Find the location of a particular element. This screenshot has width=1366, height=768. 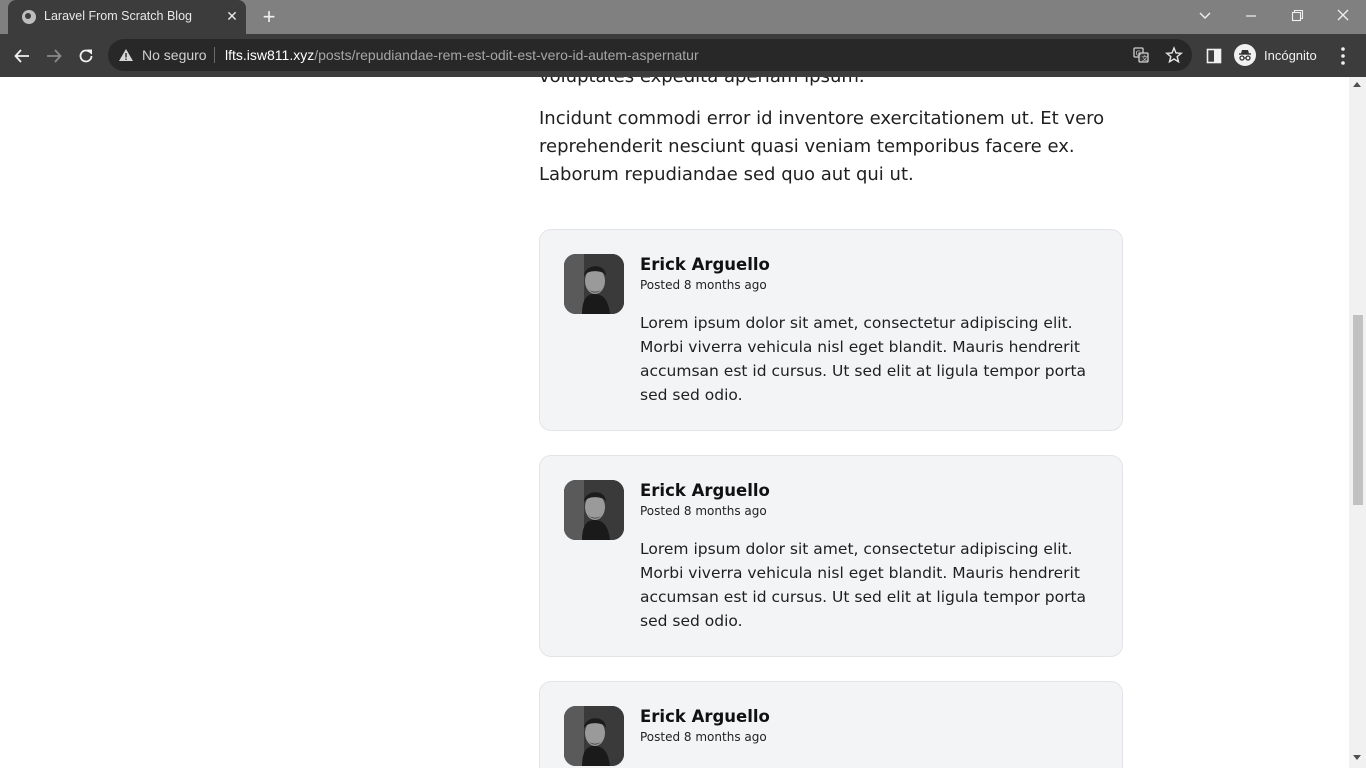

comment-card: Erick Arguello Posted 8 months ago is located at coordinates (831, 724).